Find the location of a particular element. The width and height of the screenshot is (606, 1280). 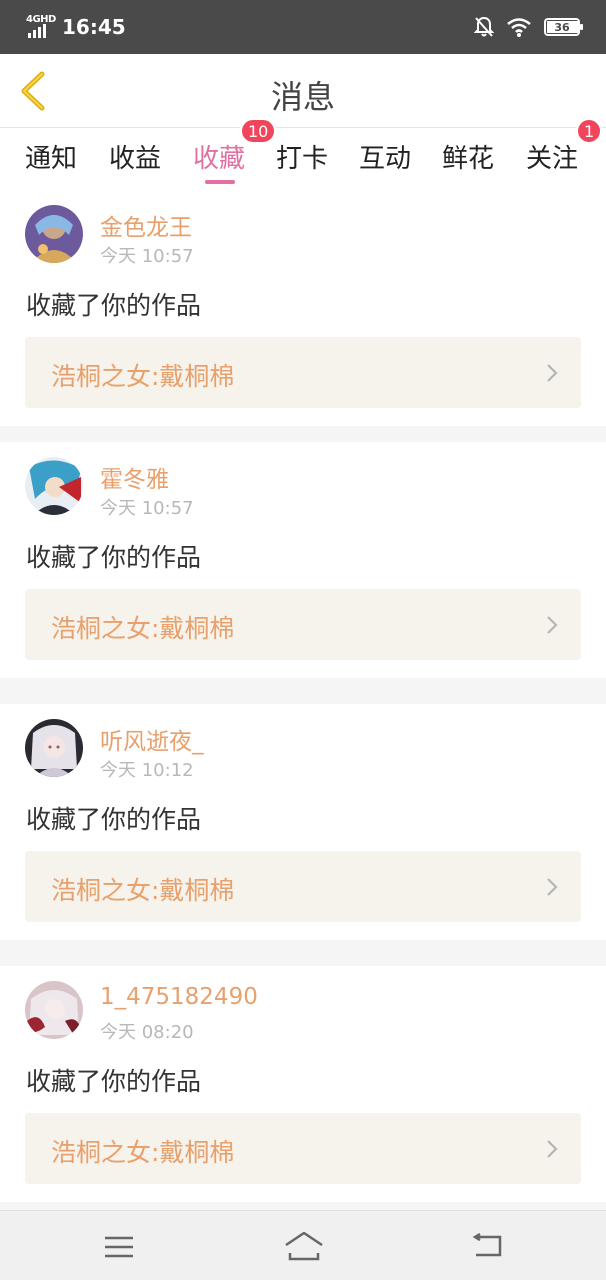

tab-interaction: 互动 is located at coordinates (385, 156).